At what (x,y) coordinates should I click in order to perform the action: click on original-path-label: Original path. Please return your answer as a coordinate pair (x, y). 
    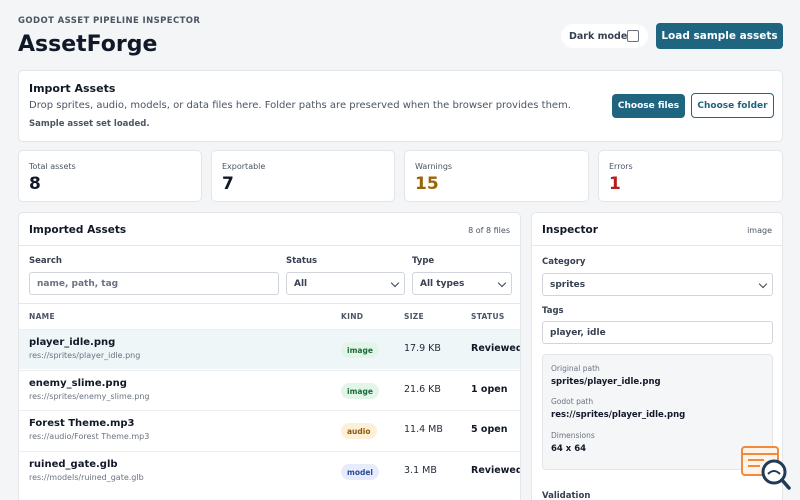
    Looking at the image, I should click on (575, 368).